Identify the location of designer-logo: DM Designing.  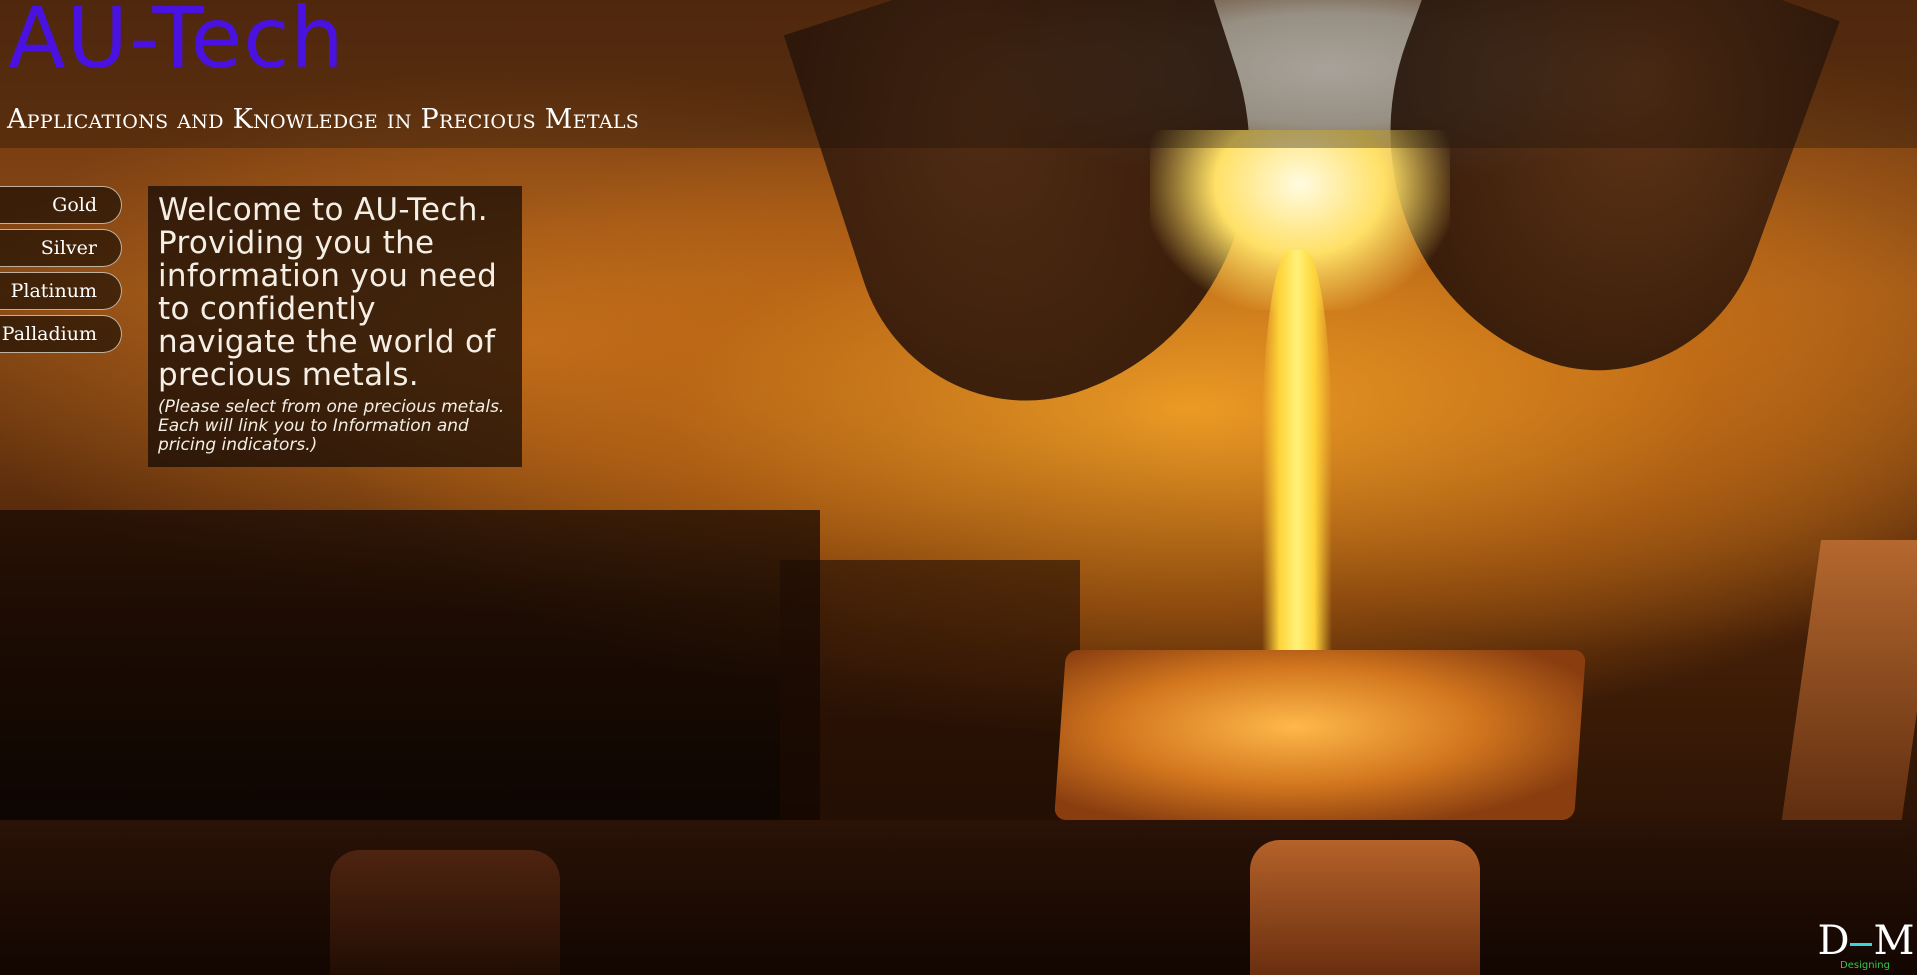
(1865, 945).